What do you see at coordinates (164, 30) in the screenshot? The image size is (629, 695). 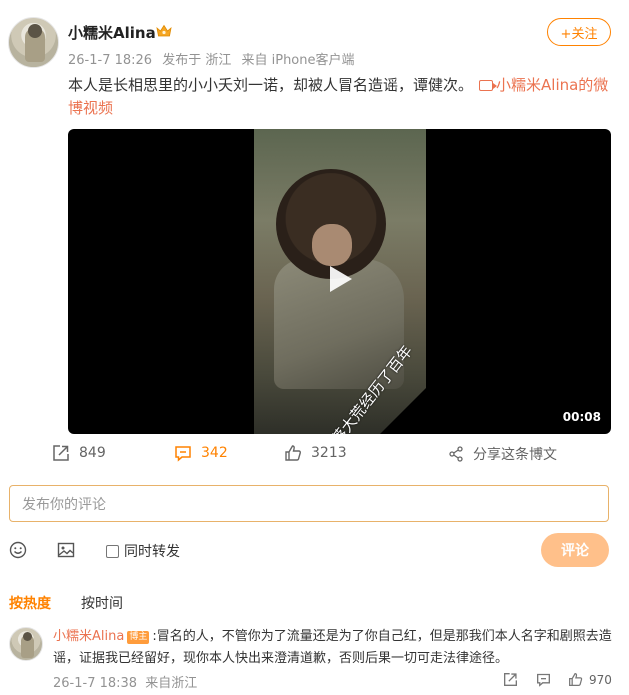 I see `crown-icon` at bounding box center [164, 30].